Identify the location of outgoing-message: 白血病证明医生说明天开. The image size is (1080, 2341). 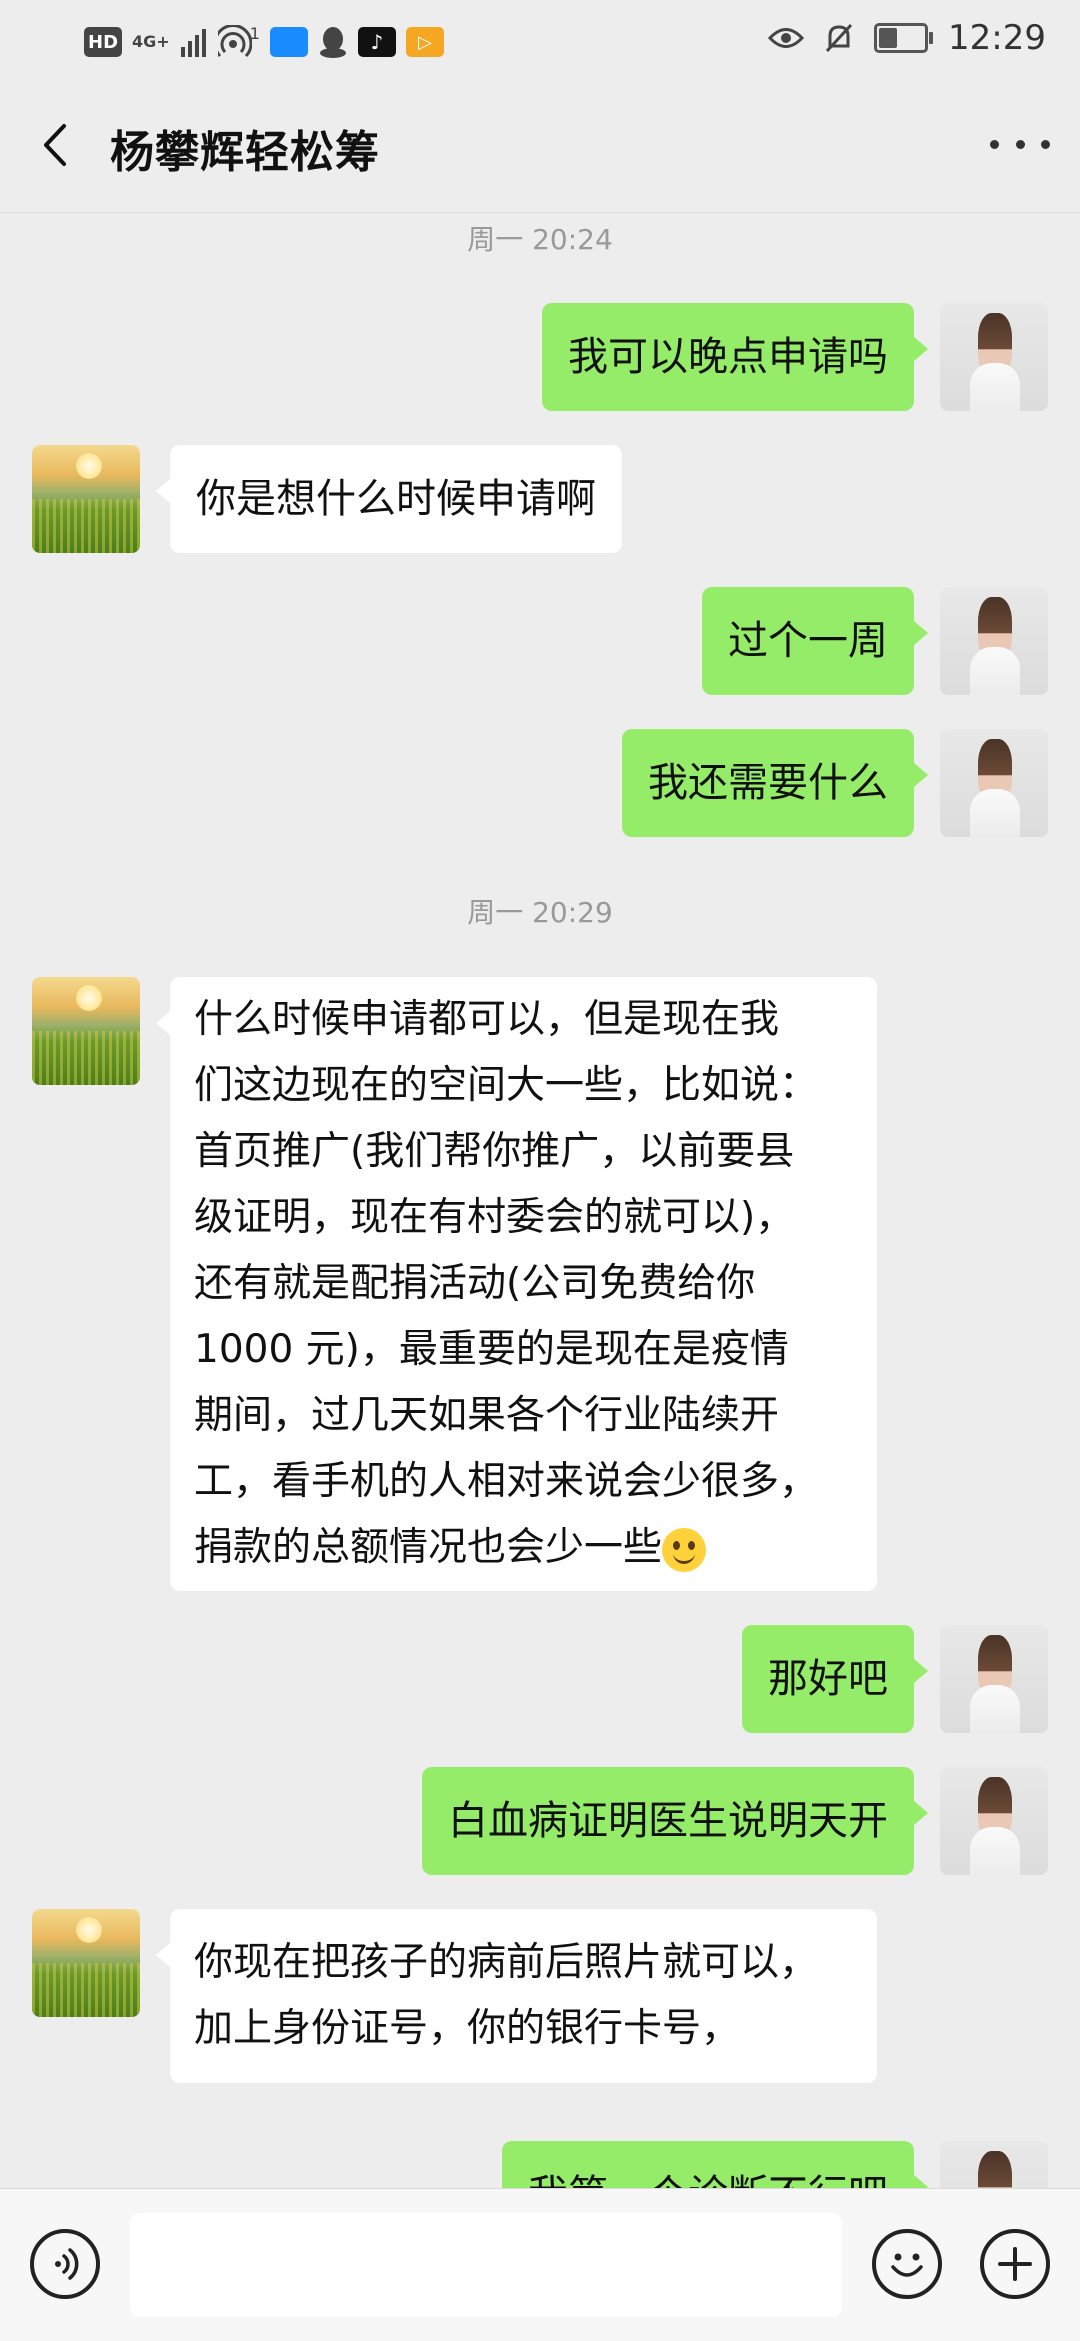
(675, 1821).